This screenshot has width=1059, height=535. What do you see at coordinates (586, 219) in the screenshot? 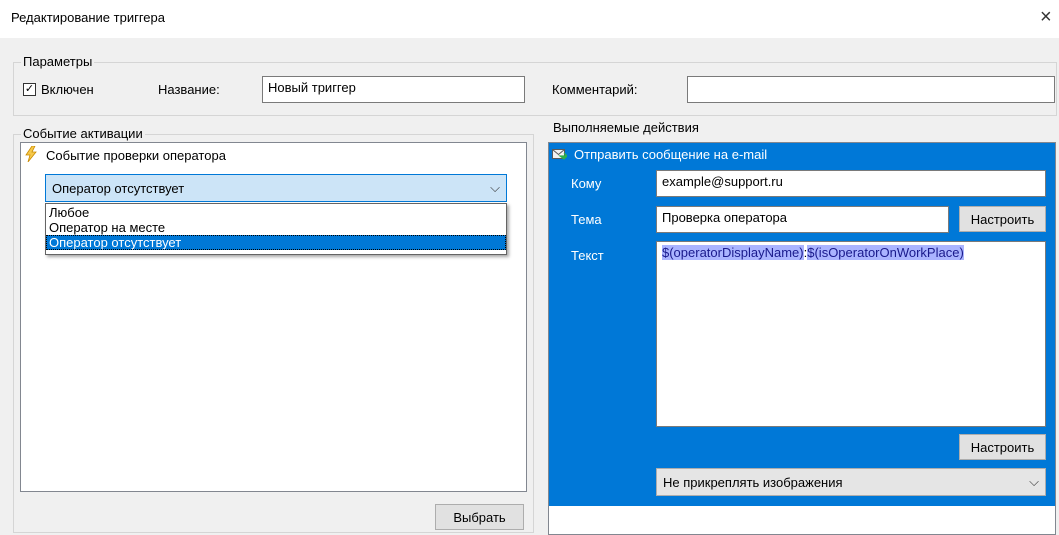
I see `subject-label: Тема` at bounding box center [586, 219].